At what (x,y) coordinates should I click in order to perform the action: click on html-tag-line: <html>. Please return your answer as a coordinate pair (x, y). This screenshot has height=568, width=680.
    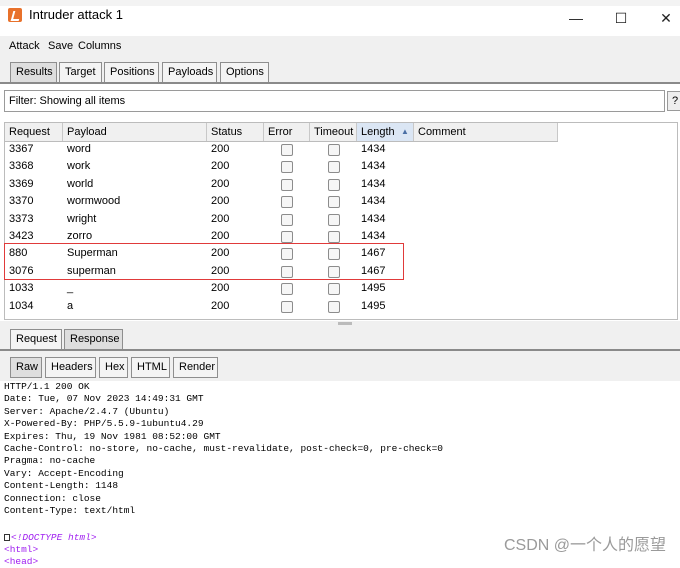
    Looking at the image, I should click on (21, 549).